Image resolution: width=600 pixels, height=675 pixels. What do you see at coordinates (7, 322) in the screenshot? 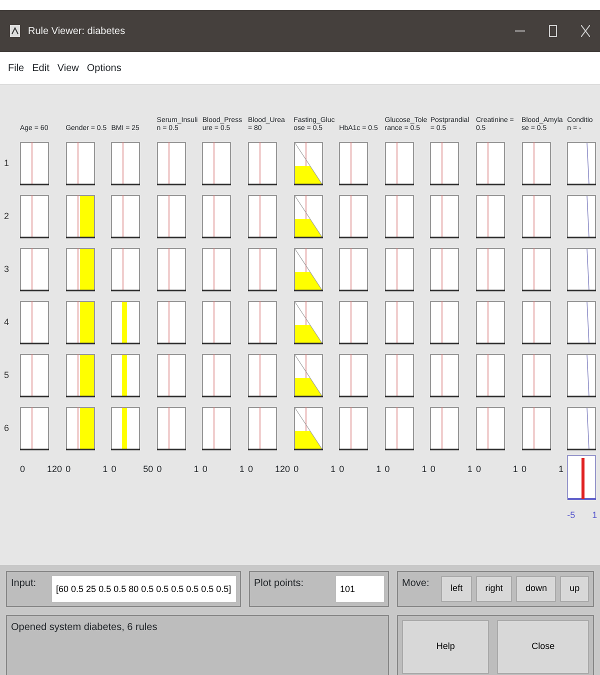
I see `rule-number: 4` at bounding box center [7, 322].